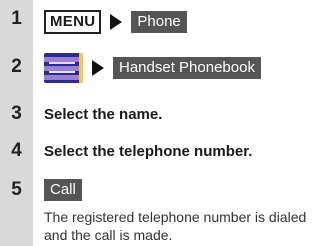 This screenshot has height=246, width=330. What do you see at coordinates (73, 22) in the screenshot?
I see `menu-key: MENU` at bounding box center [73, 22].